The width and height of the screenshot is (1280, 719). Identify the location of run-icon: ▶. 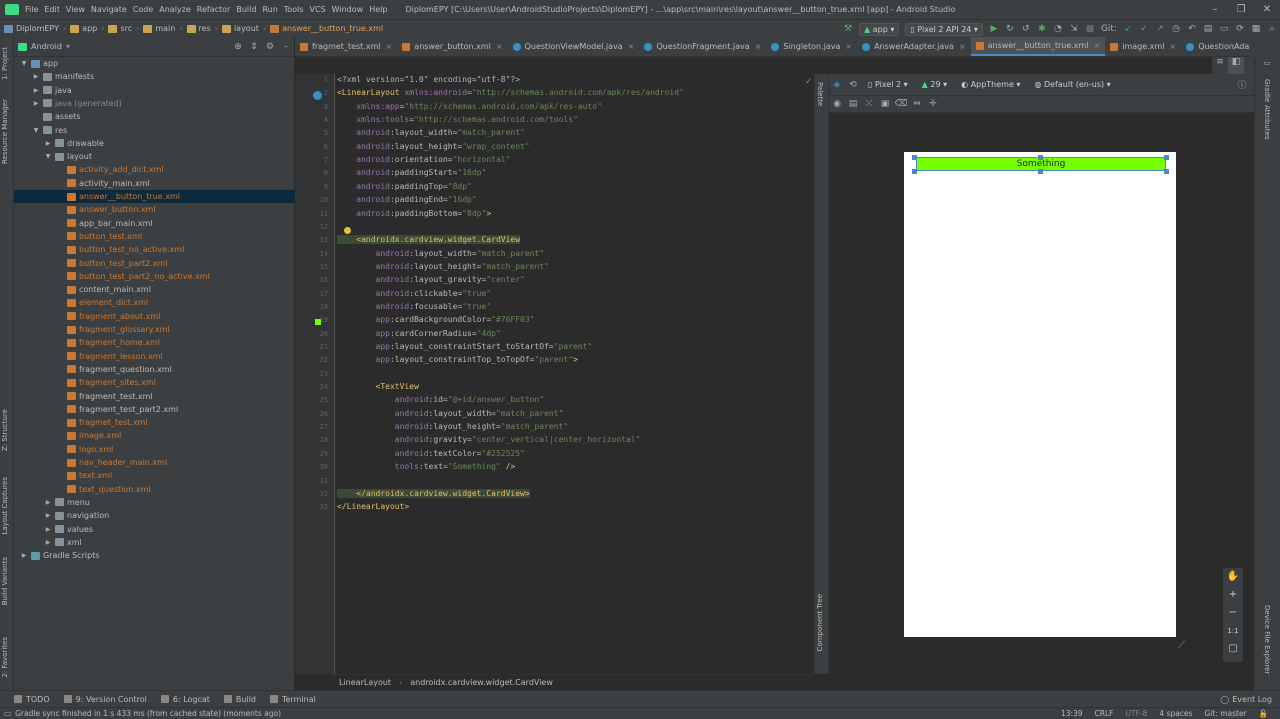
(994, 29).